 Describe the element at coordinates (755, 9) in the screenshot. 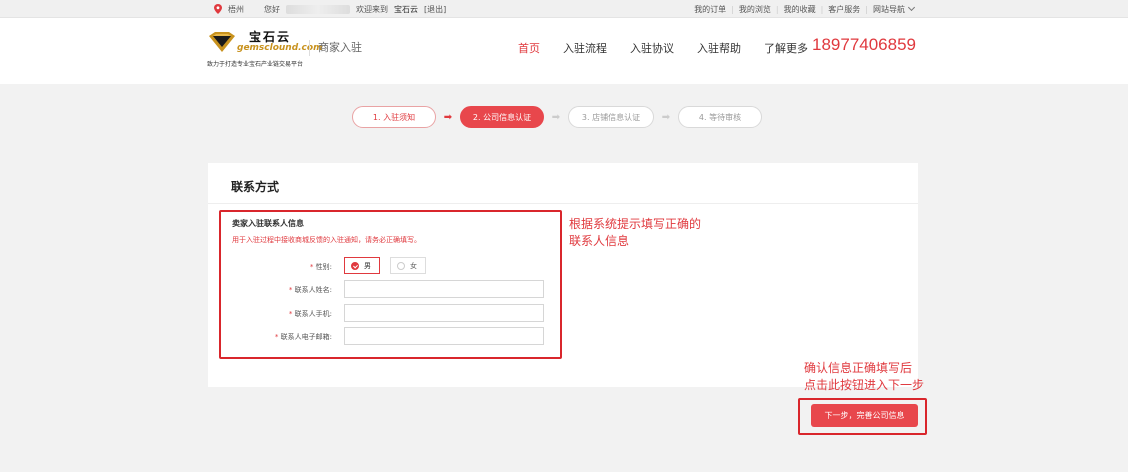

I see `my-history-link: 我的浏览` at that location.